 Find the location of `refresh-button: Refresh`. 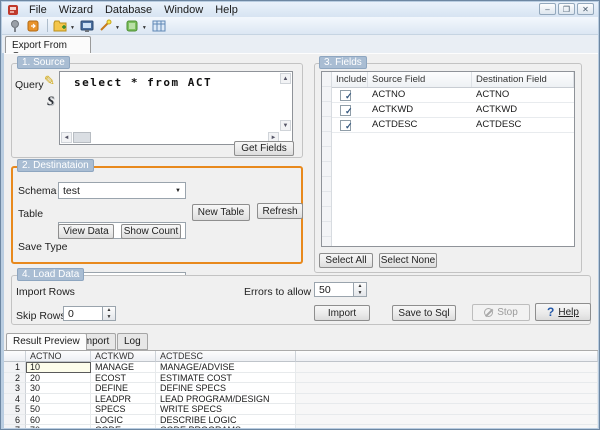

refresh-button: Refresh is located at coordinates (280, 211).